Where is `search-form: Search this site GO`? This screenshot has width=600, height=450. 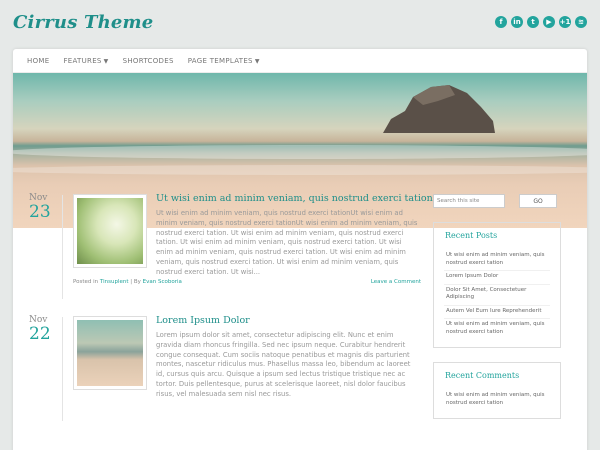
search-form: Search this site GO is located at coordinates (497, 201).